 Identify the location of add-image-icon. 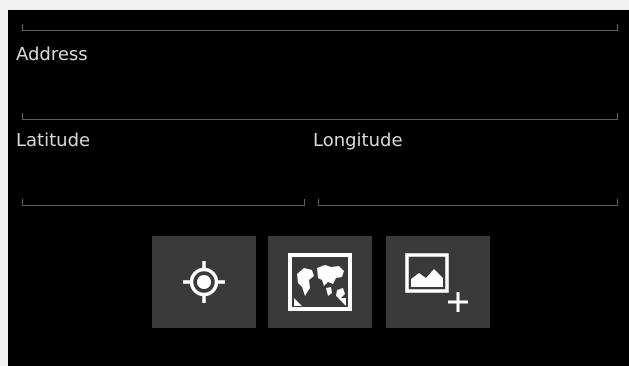
(436, 282).